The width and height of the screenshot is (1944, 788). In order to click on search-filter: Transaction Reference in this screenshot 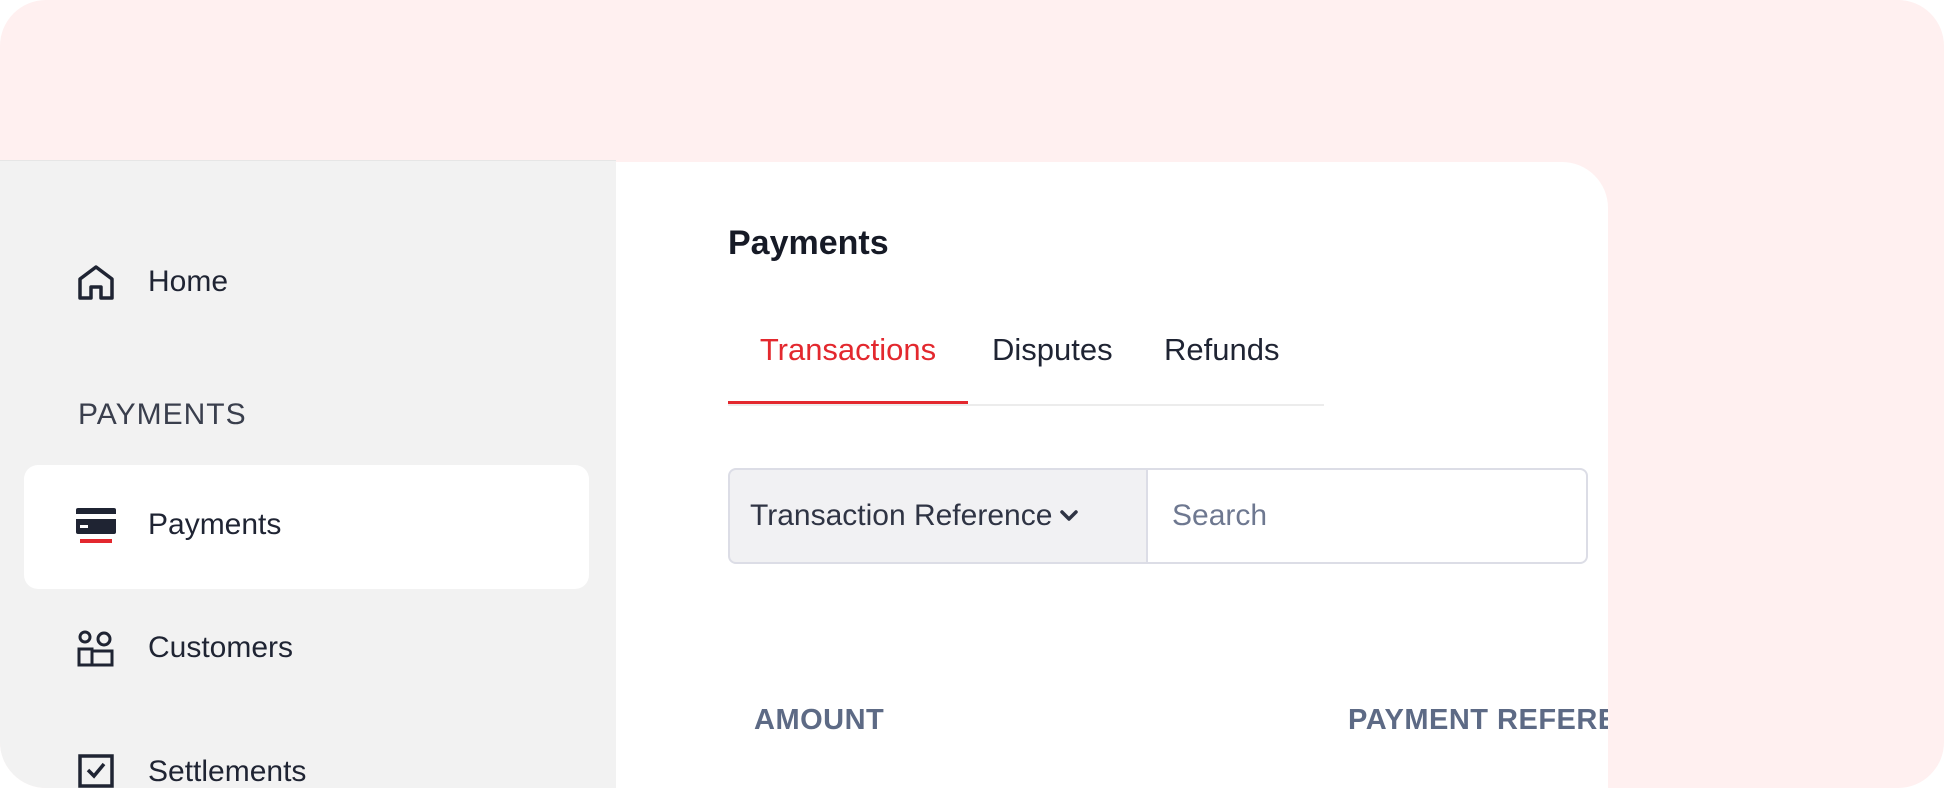, I will do `click(1158, 516)`.